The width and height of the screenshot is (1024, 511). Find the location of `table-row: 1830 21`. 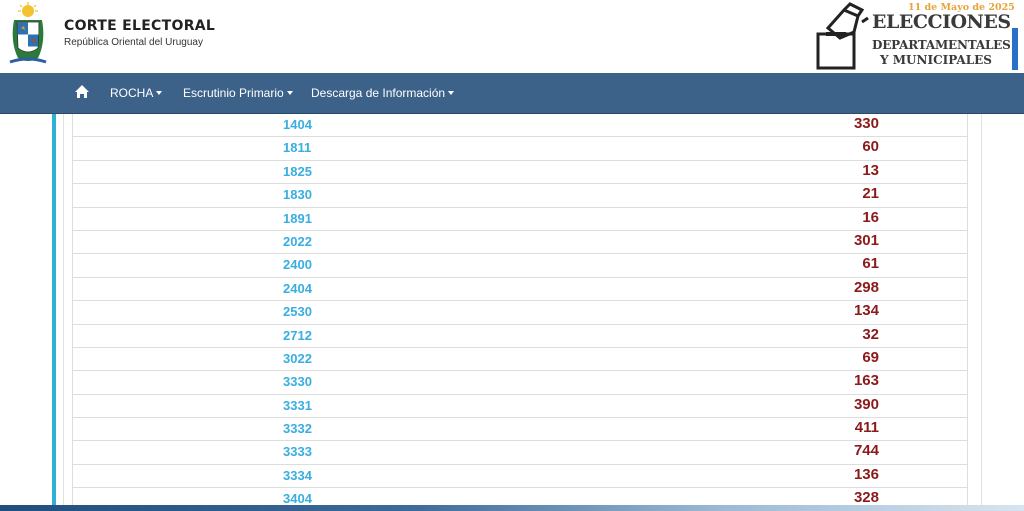

table-row: 1830 21 is located at coordinates (520, 196).